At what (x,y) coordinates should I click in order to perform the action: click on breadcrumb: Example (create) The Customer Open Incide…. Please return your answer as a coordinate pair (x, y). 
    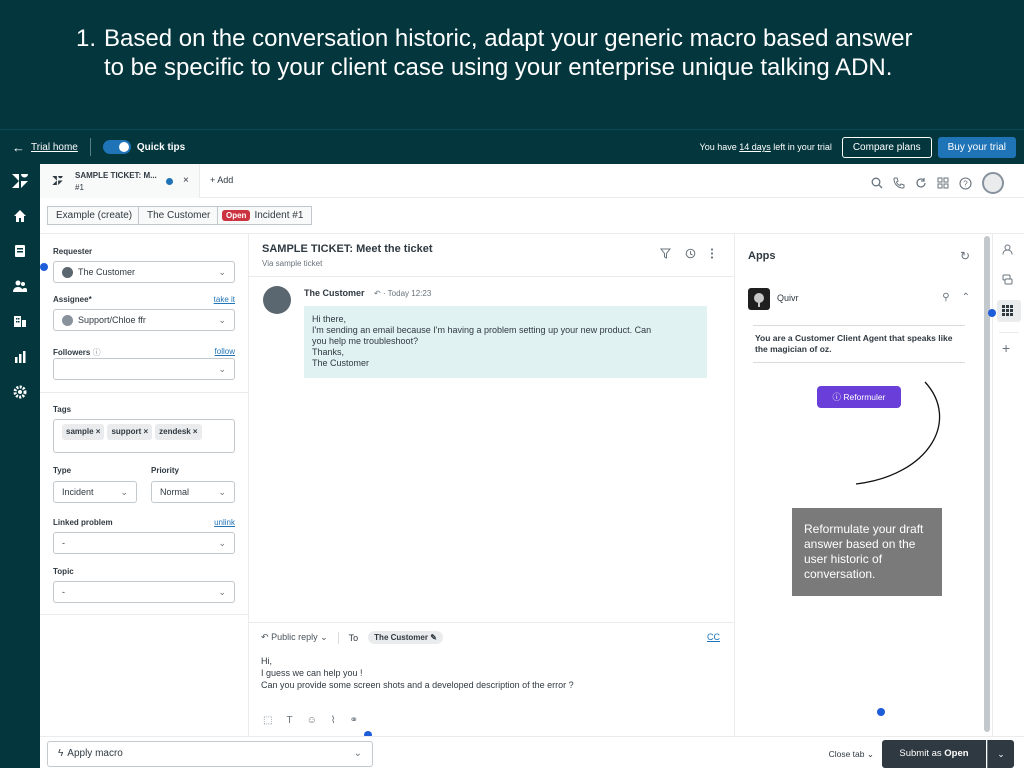
    Looking at the image, I should click on (532, 216).